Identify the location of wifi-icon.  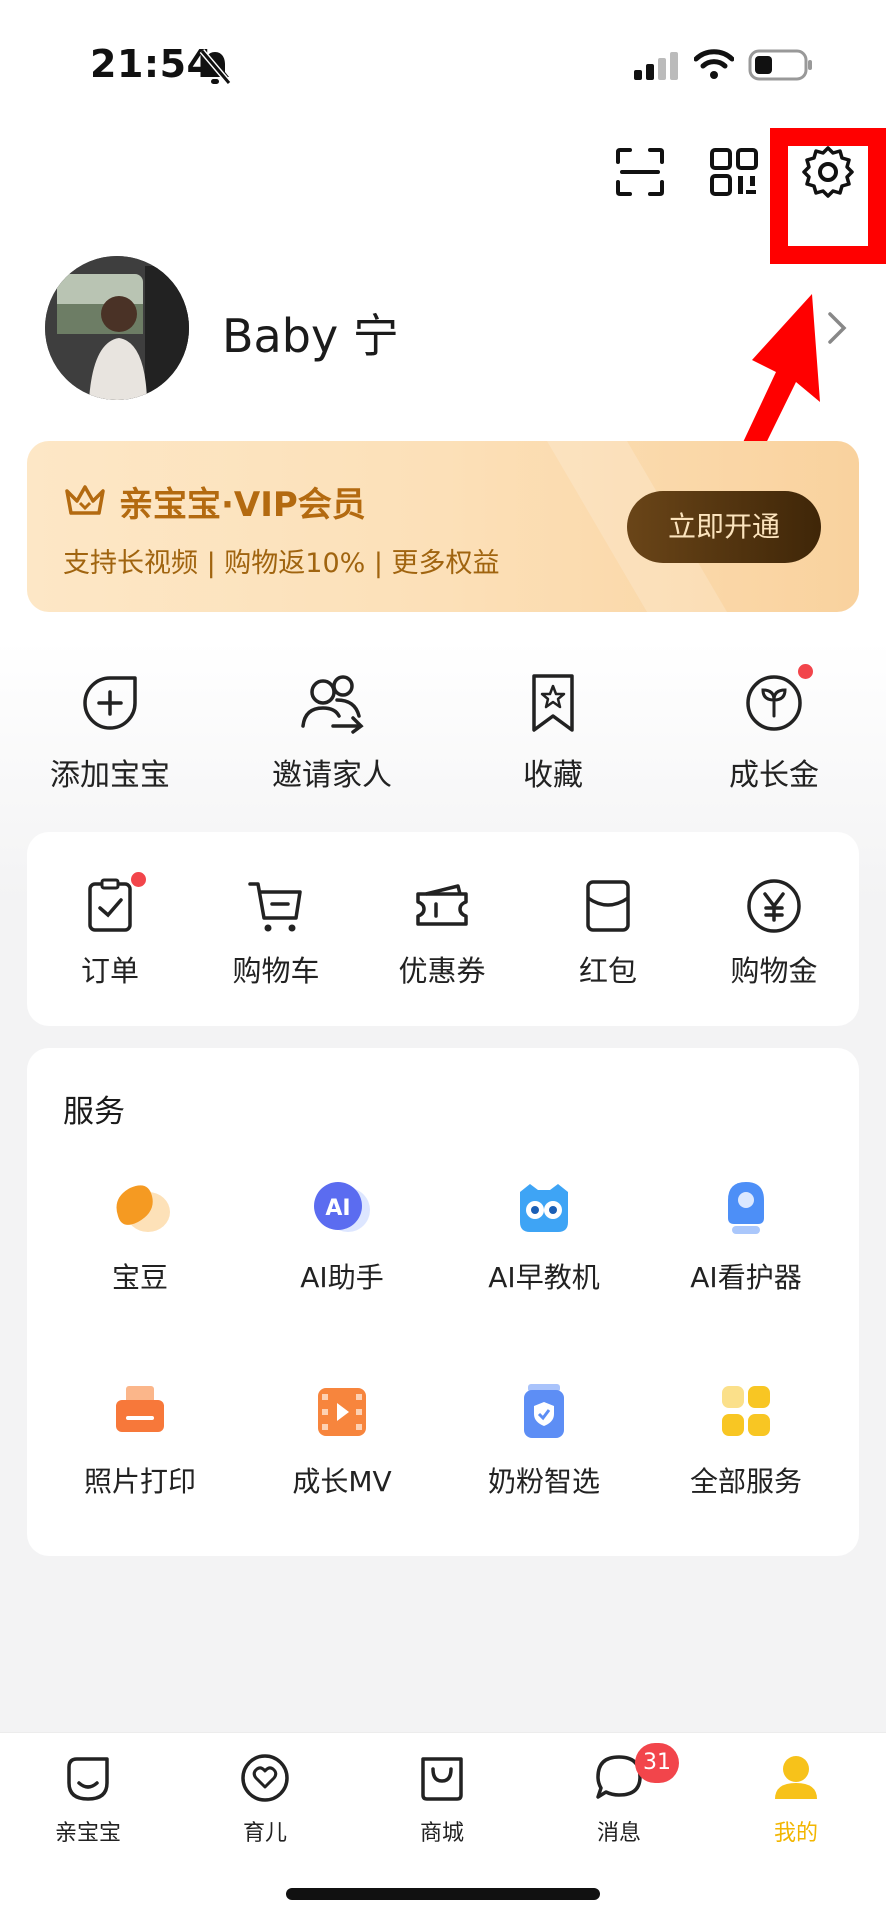
(714, 64).